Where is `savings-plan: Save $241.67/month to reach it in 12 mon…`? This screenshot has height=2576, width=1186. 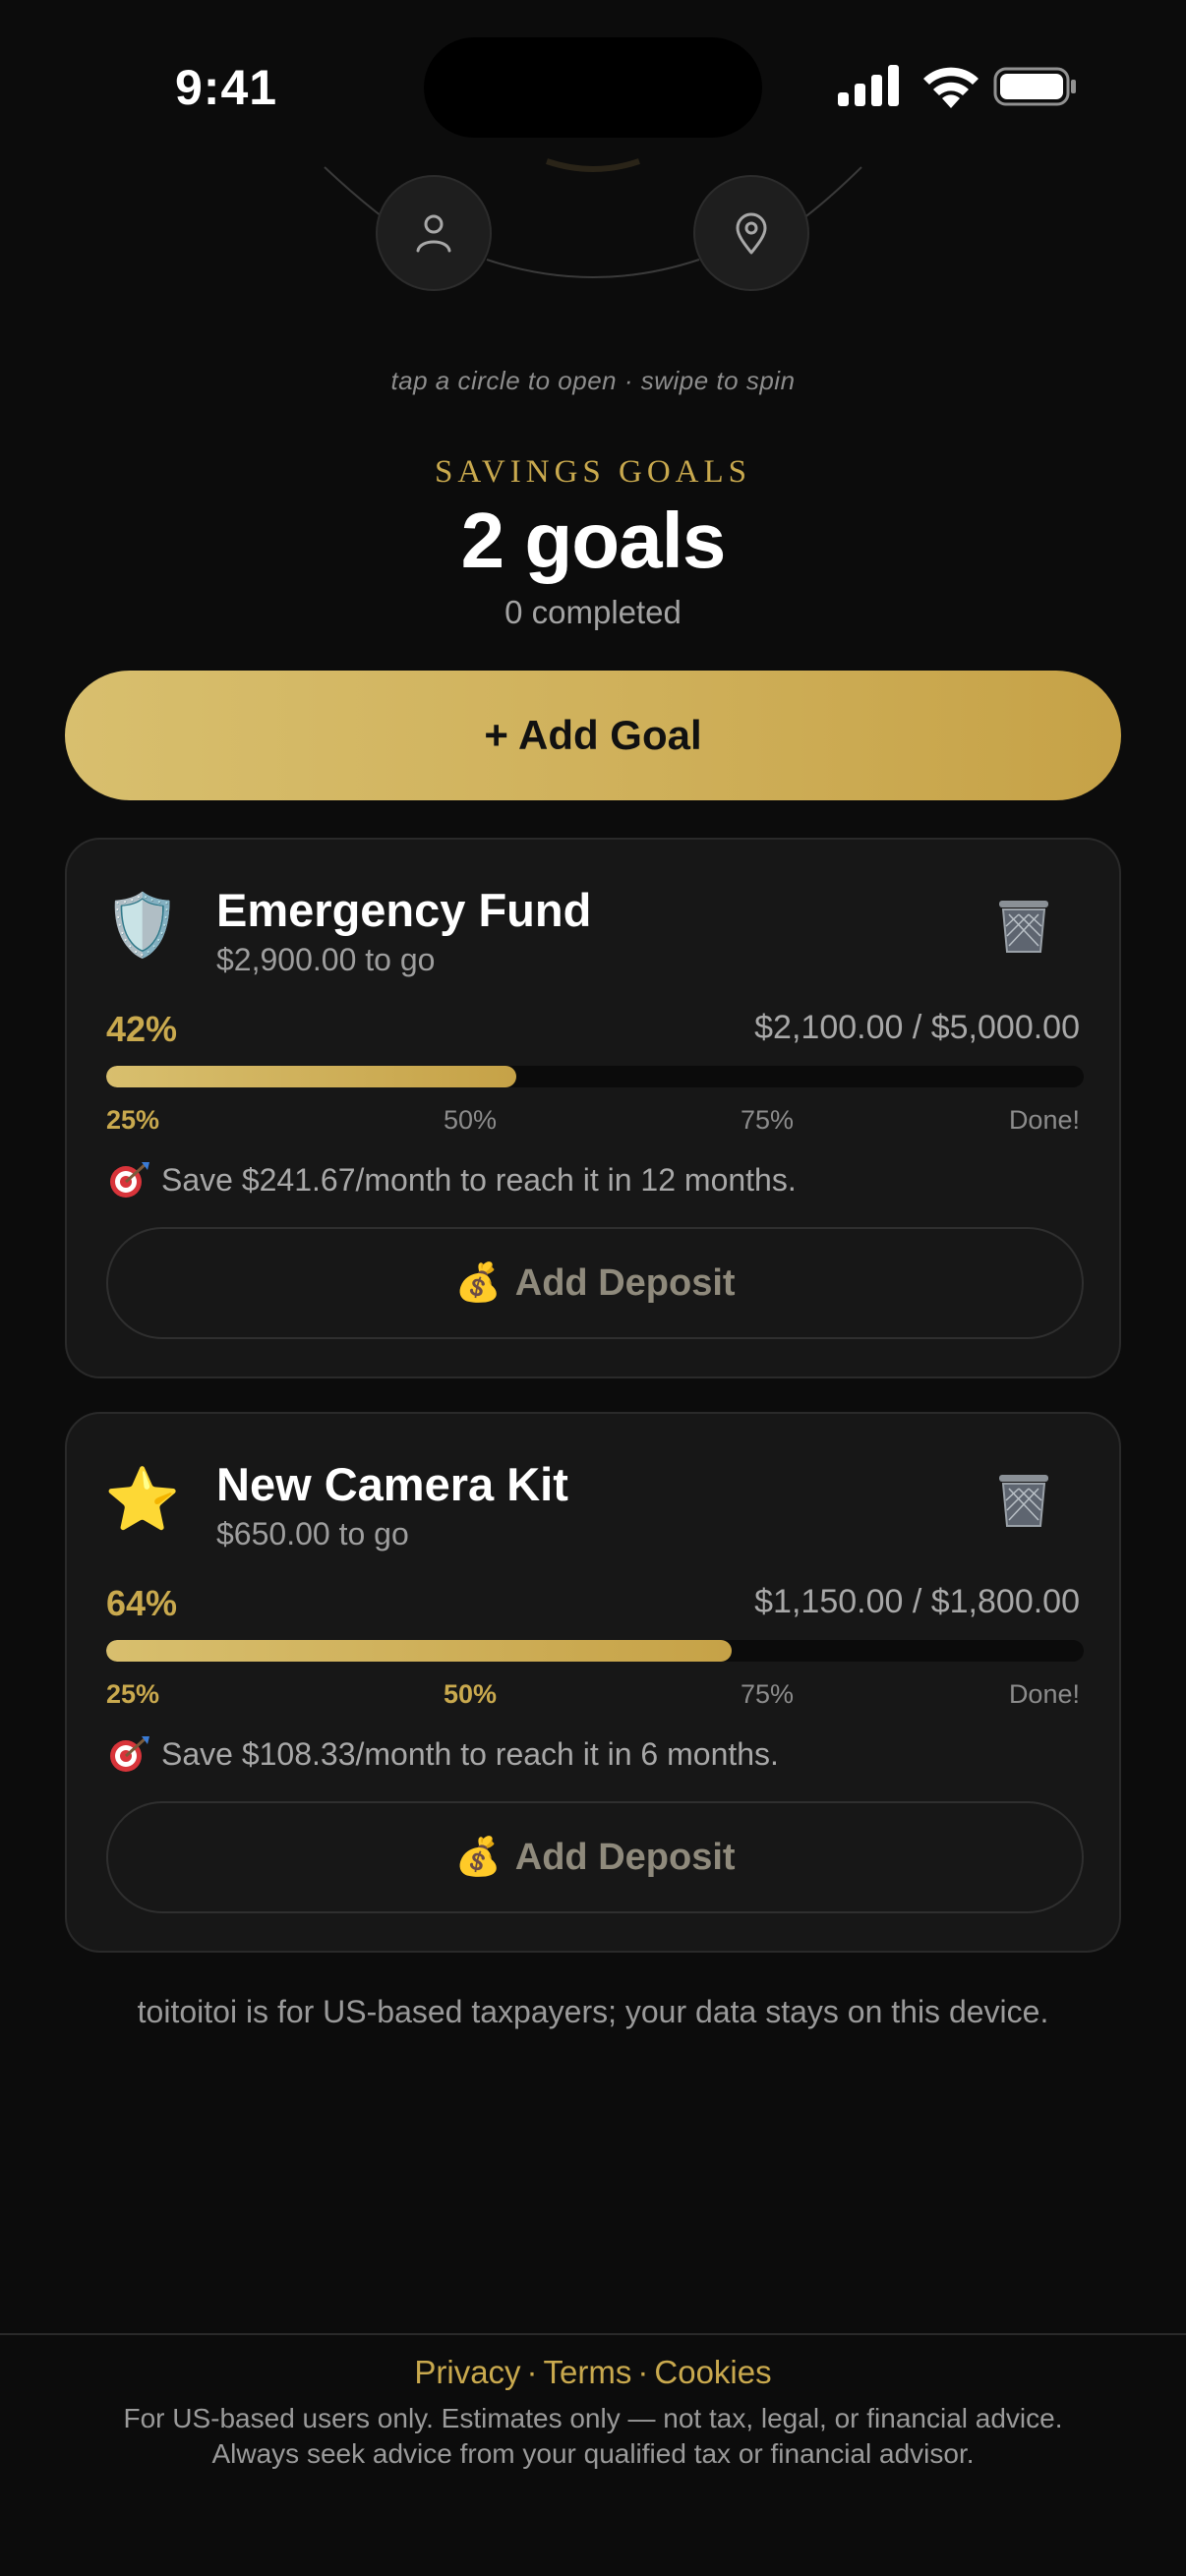 savings-plan: Save $241.67/month to reach it in 12 mon… is located at coordinates (451, 1180).